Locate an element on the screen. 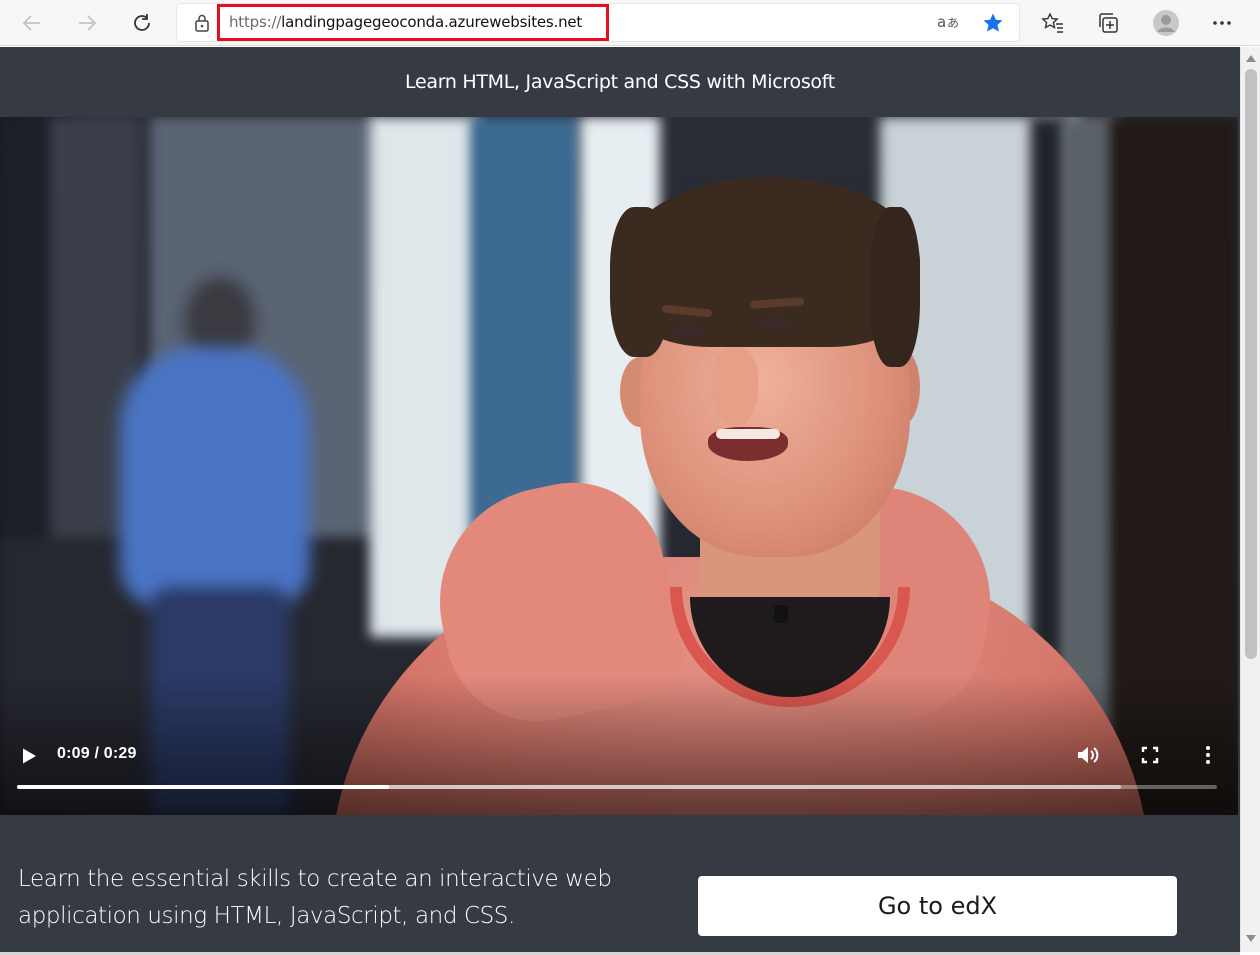  read-aloud-icon: aあ is located at coordinates (948, 22).